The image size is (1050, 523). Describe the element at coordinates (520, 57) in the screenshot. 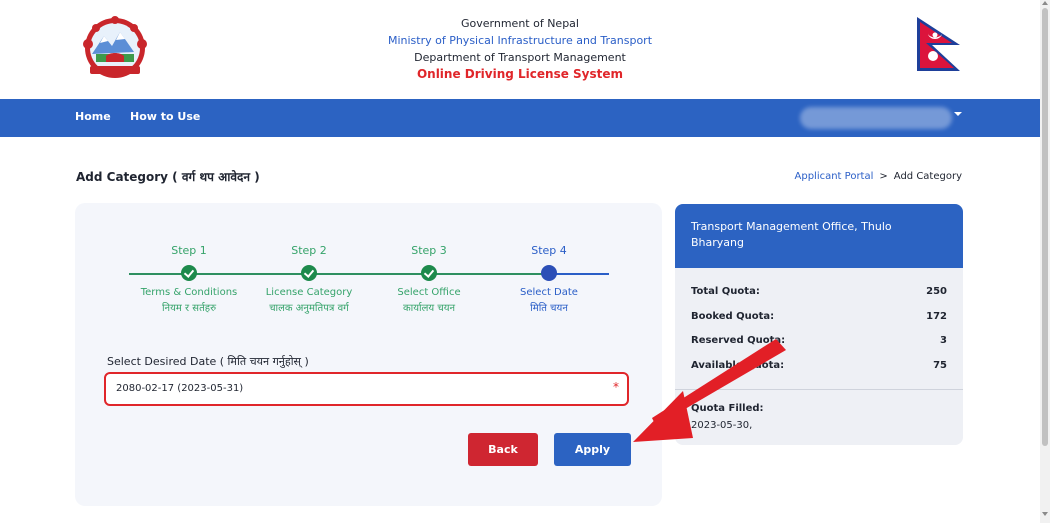

I see `department-title: Department of Transport Management` at that location.